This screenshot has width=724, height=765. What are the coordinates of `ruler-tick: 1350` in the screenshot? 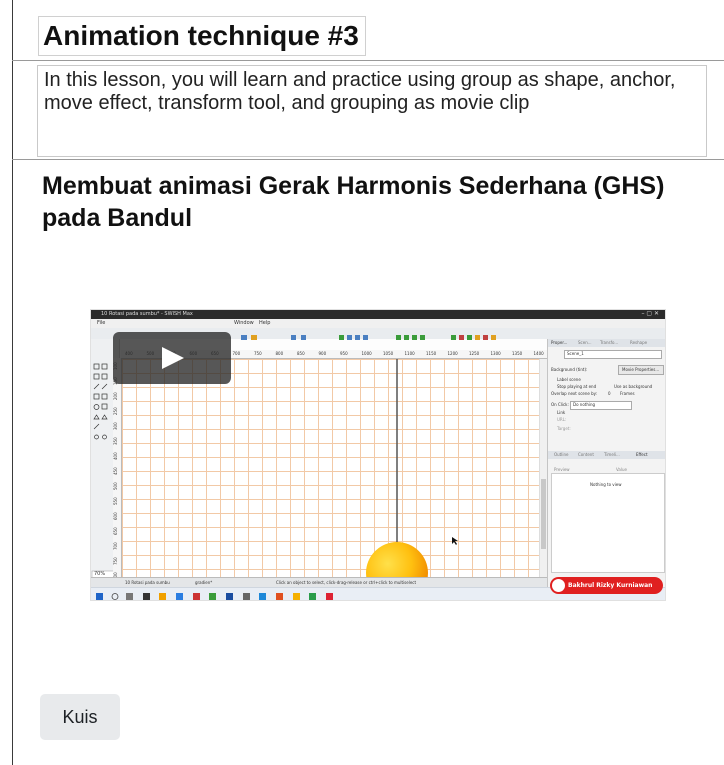 It's located at (517, 353).